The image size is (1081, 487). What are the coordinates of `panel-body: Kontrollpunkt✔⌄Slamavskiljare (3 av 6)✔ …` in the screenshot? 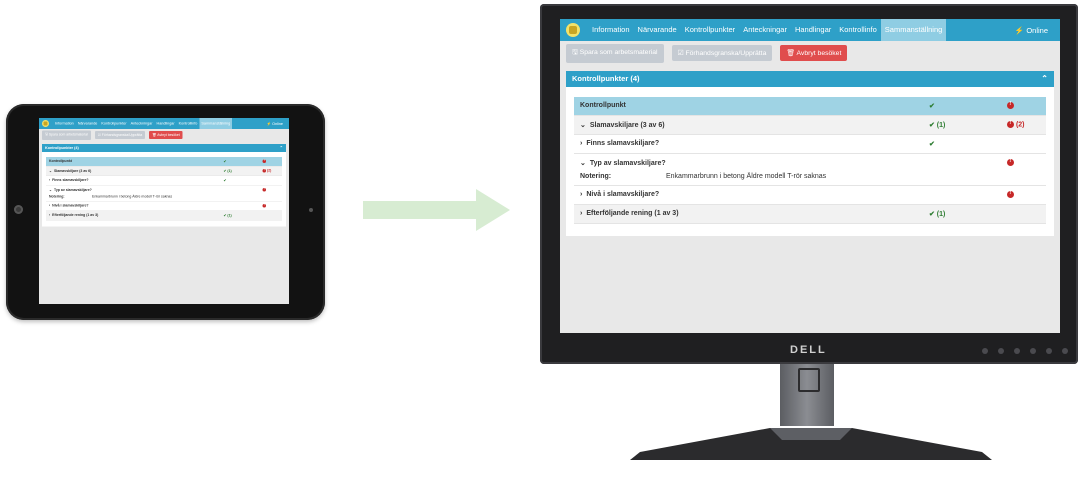 It's located at (164, 189).